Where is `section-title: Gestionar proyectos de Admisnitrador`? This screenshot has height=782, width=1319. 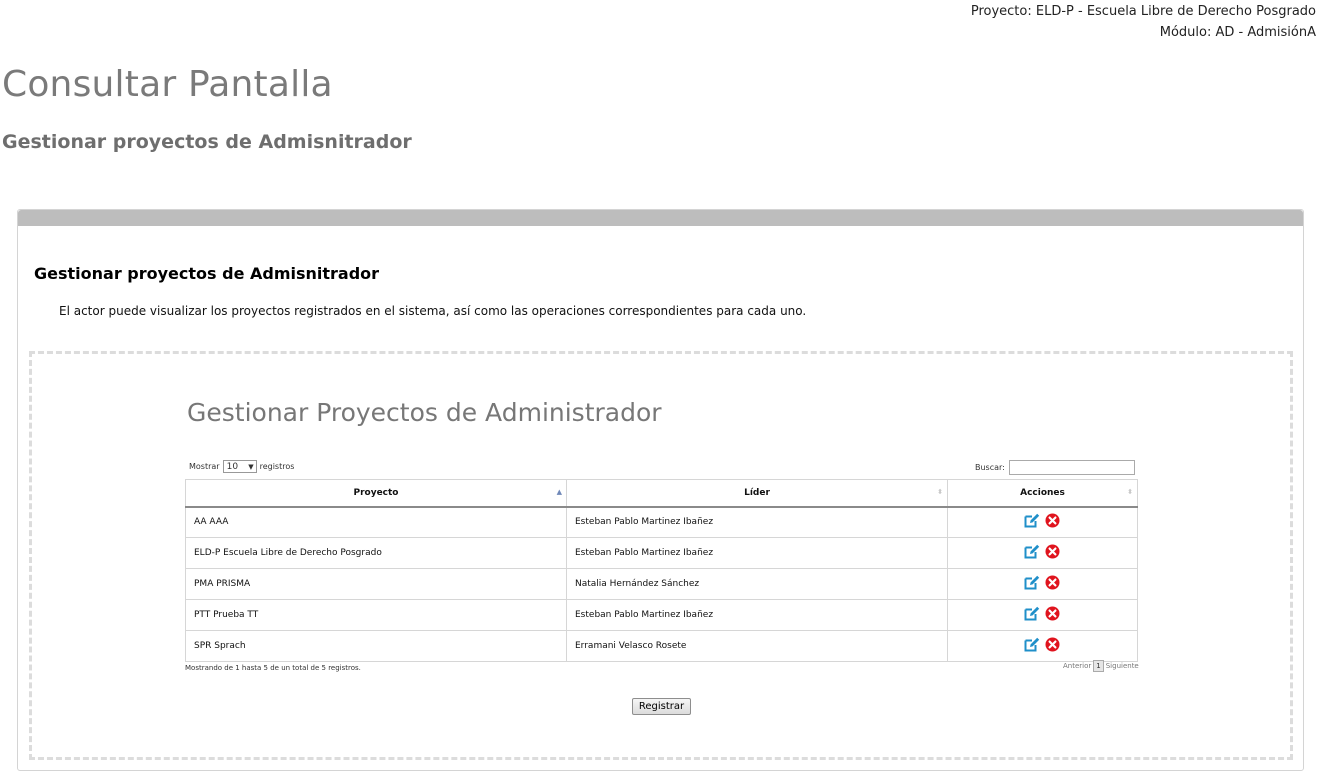 section-title: Gestionar proyectos de Admisnitrador is located at coordinates (207, 273).